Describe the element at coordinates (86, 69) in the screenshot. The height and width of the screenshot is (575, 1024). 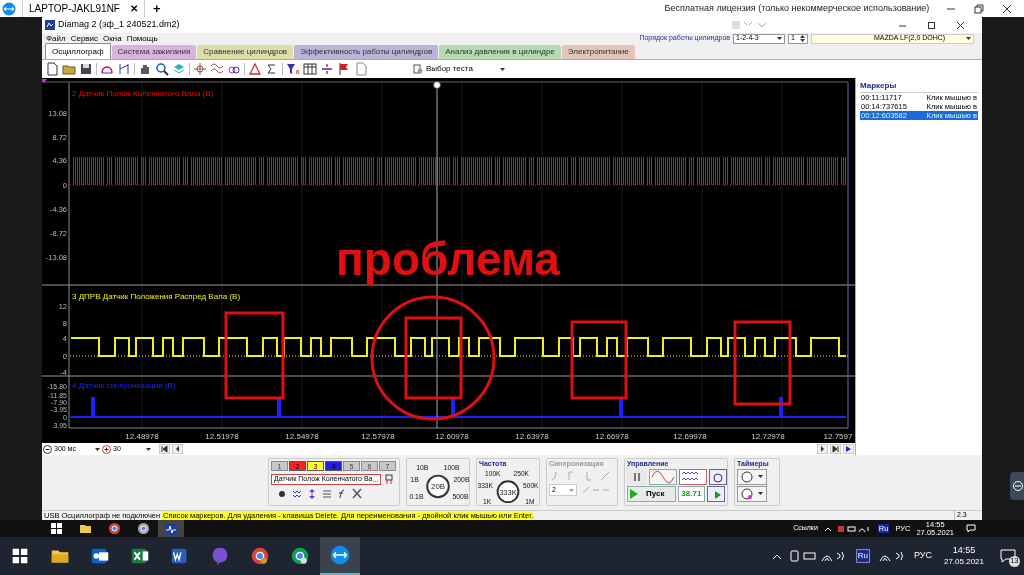
I see `save-icon` at that location.